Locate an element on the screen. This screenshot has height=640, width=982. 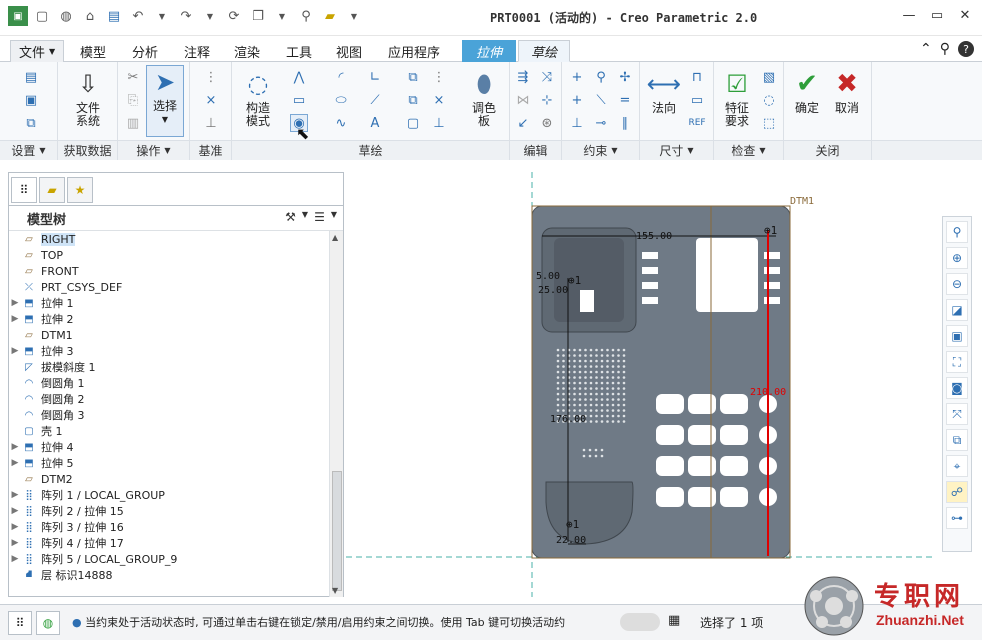
datum-centerline-icon: ⋮ is located at coordinates (211, 77).